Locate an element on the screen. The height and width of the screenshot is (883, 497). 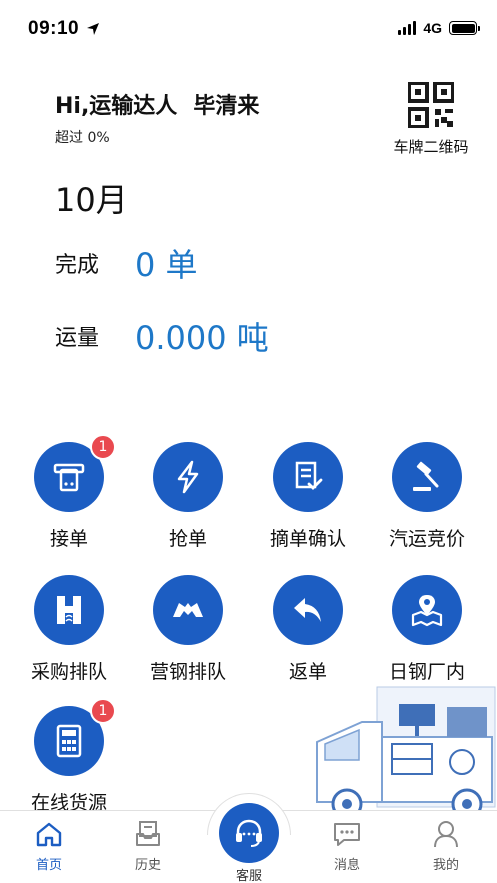
headset-icon is located at coordinates (249, 833).